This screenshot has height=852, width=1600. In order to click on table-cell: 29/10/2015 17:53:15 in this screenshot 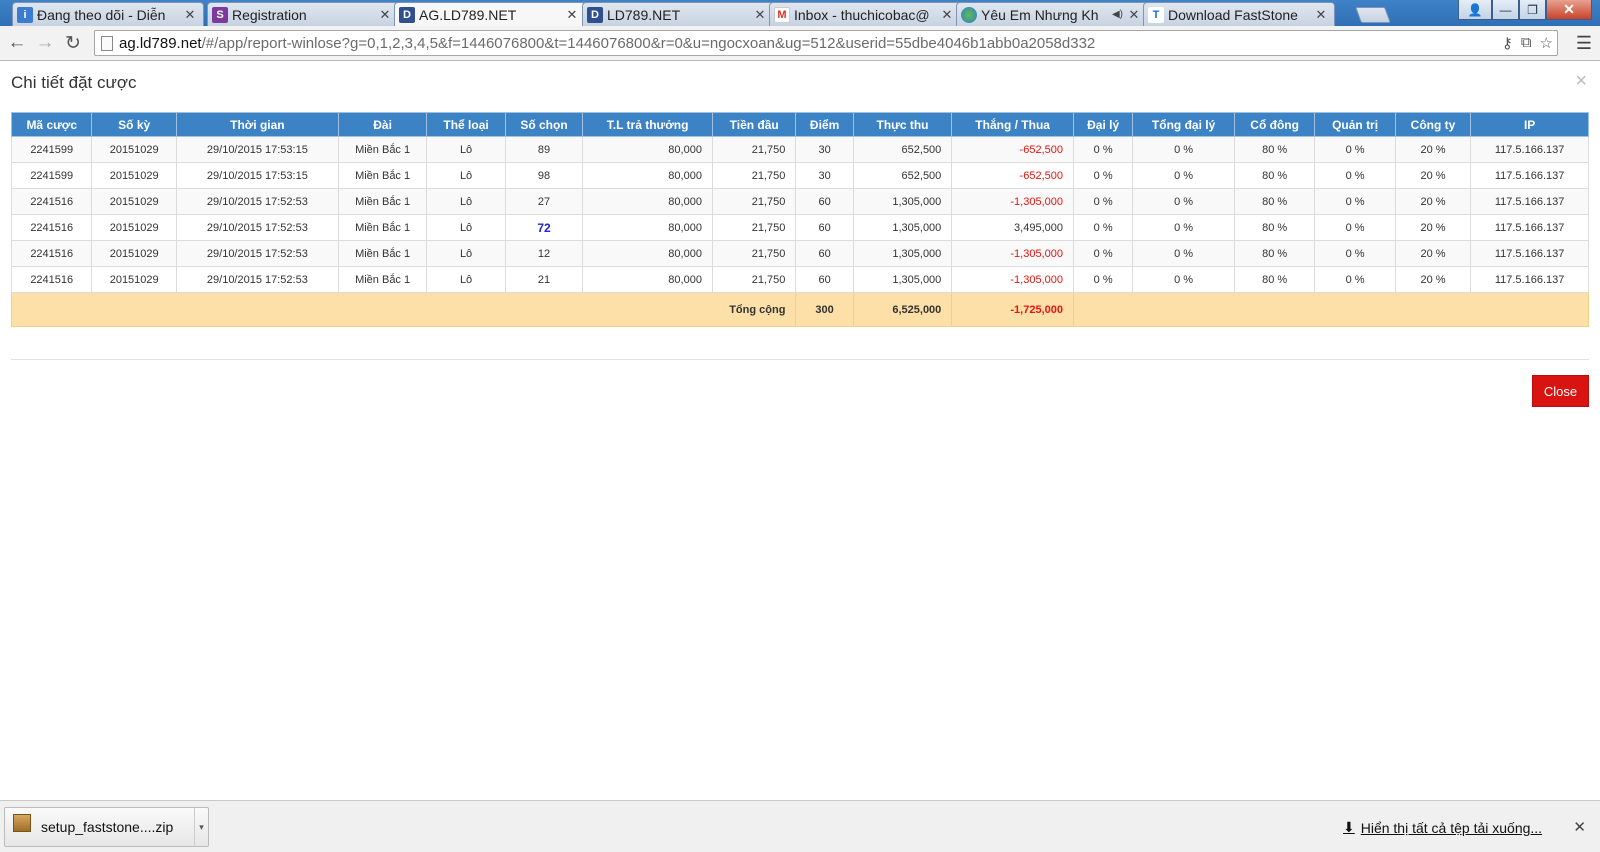, I will do `click(257, 149)`.